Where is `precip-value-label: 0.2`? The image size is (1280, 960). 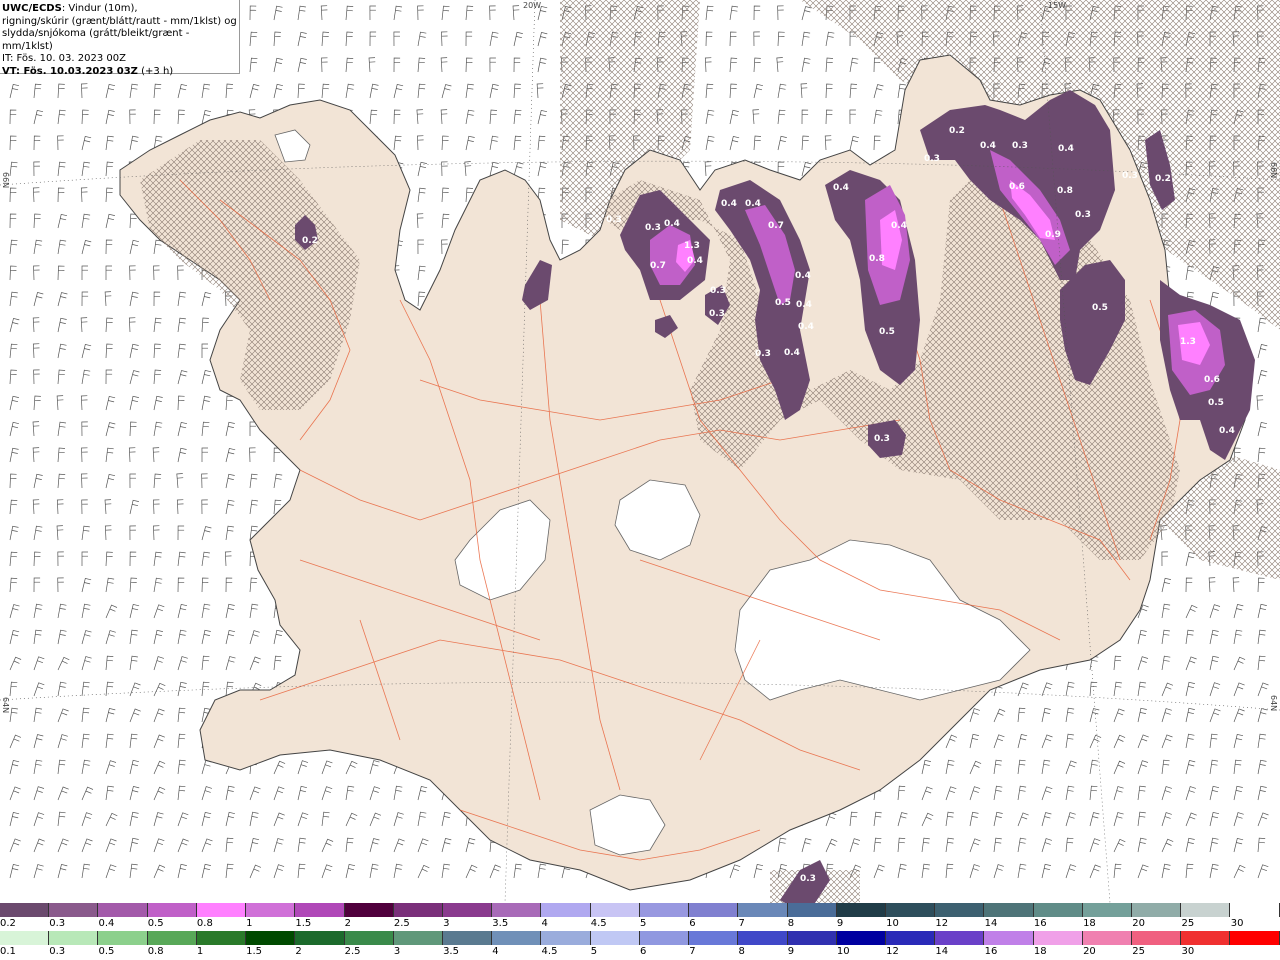
precip-value-label: 0.2 is located at coordinates (310, 241).